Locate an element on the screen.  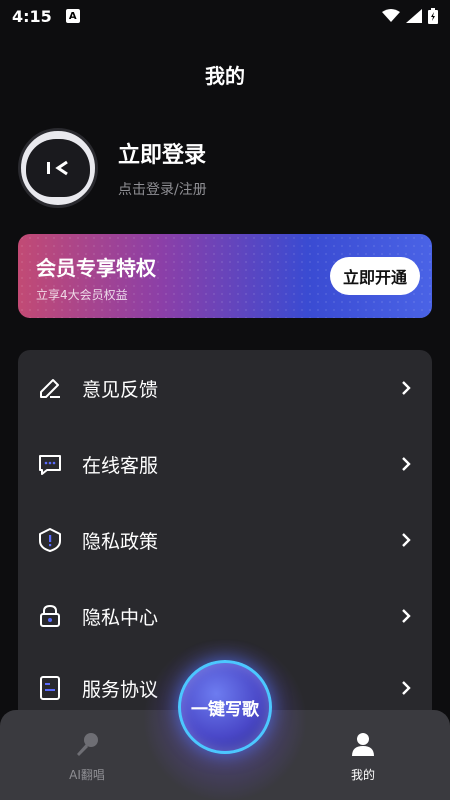
menu-item-online-service: 在线客服 is located at coordinates (225, 464).